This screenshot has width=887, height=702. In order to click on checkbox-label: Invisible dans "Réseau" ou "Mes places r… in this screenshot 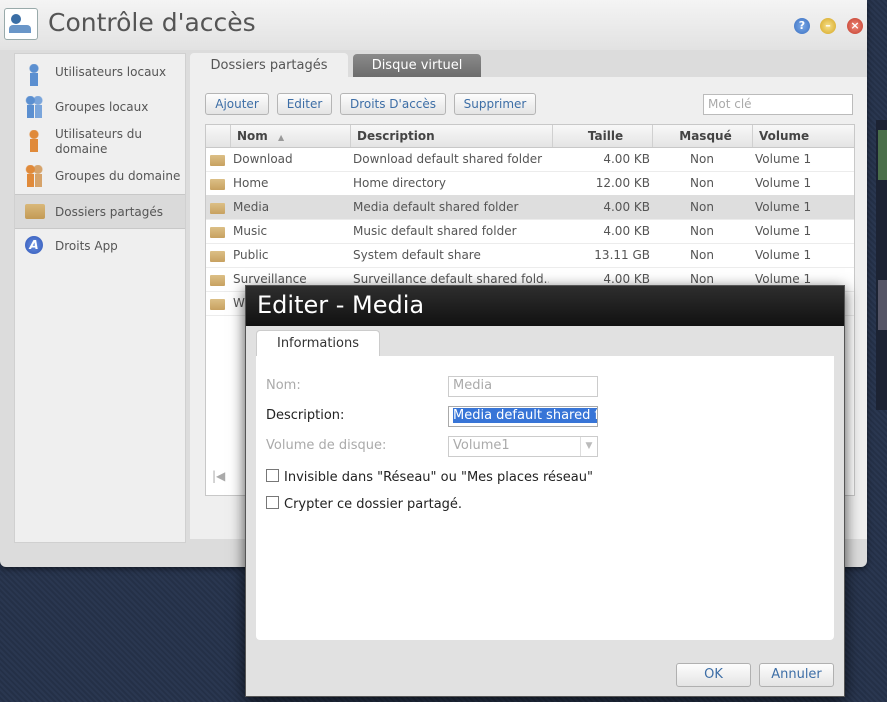, I will do `click(438, 477)`.